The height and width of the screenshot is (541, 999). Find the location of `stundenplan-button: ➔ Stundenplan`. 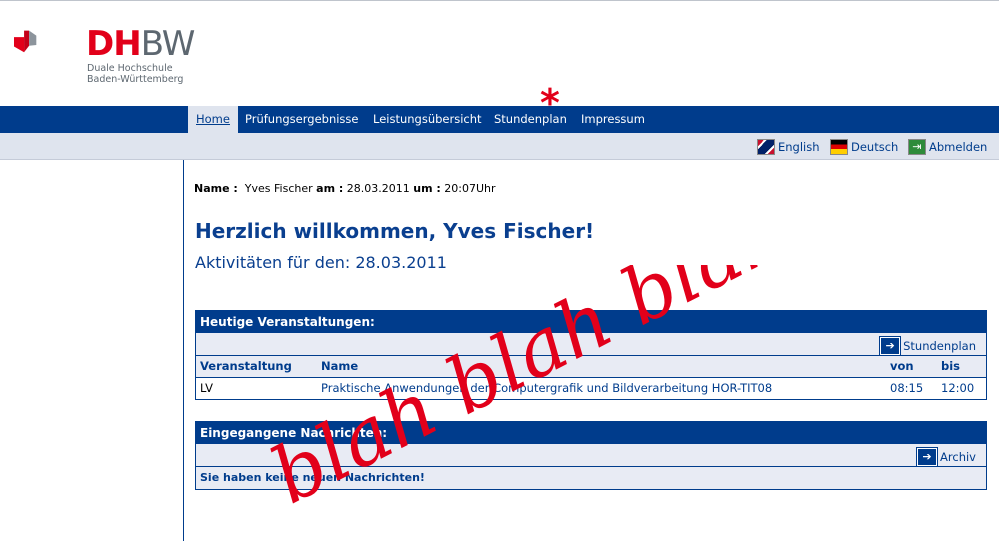

stundenplan-button: ➔ Stundenplan is located at coordinates (927, 346).